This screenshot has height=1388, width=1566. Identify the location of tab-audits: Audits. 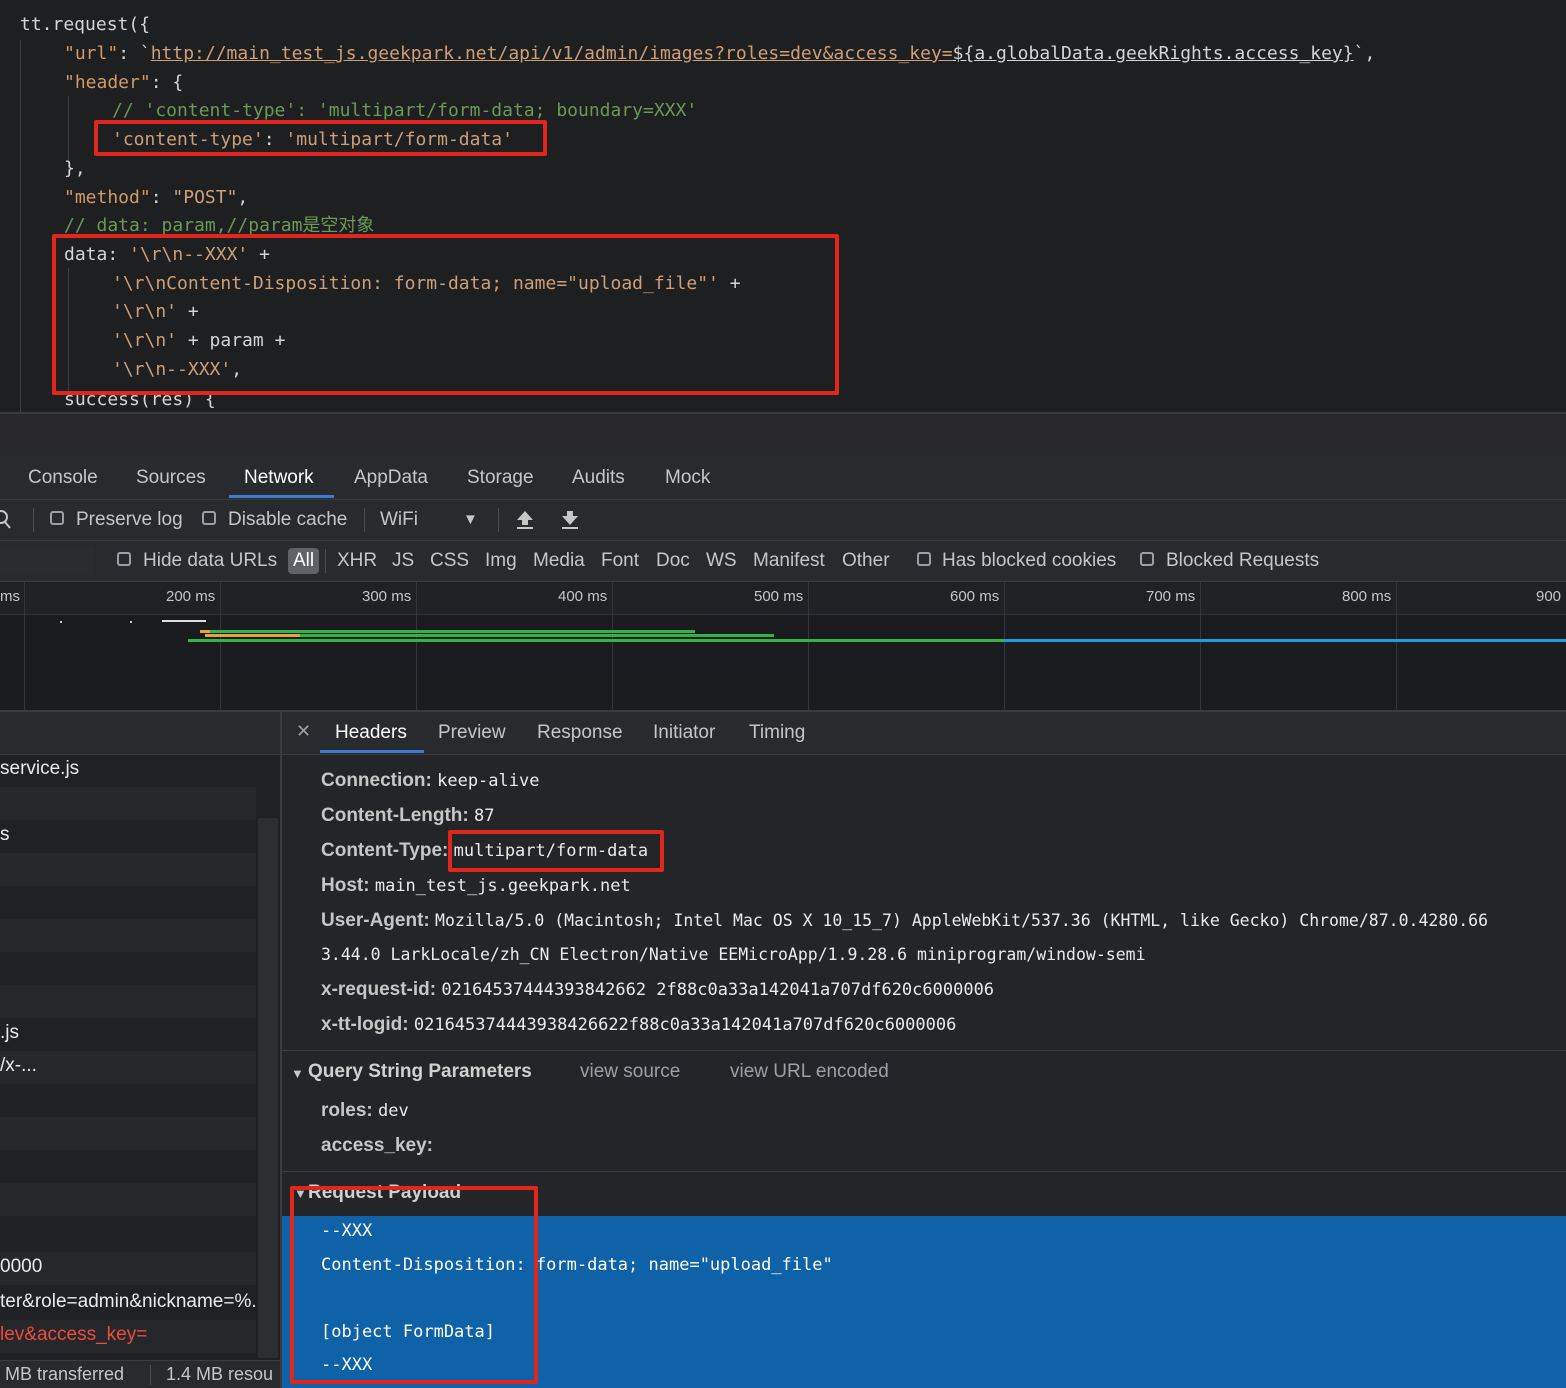
(598, 478).